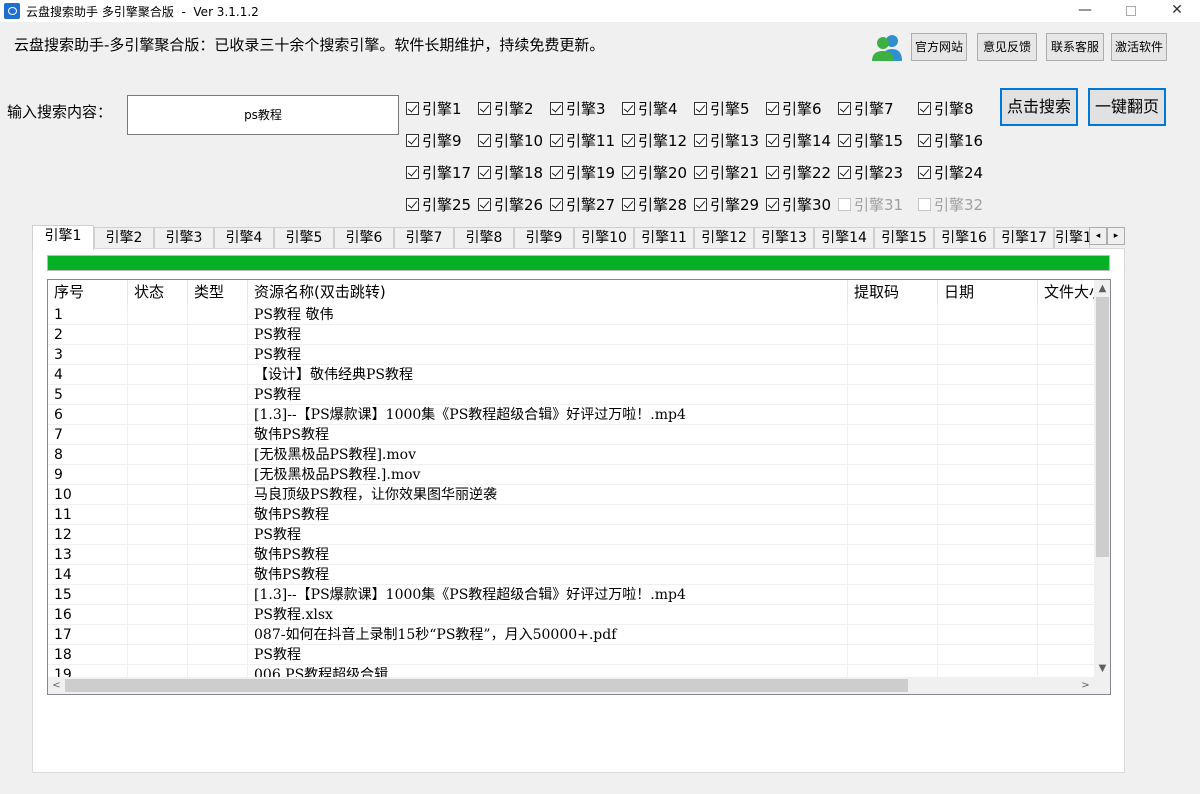 The height and width of the screenshot is (794, 1200). I want to click on tab-engine-17: 引擎17, so click(1024, 238).